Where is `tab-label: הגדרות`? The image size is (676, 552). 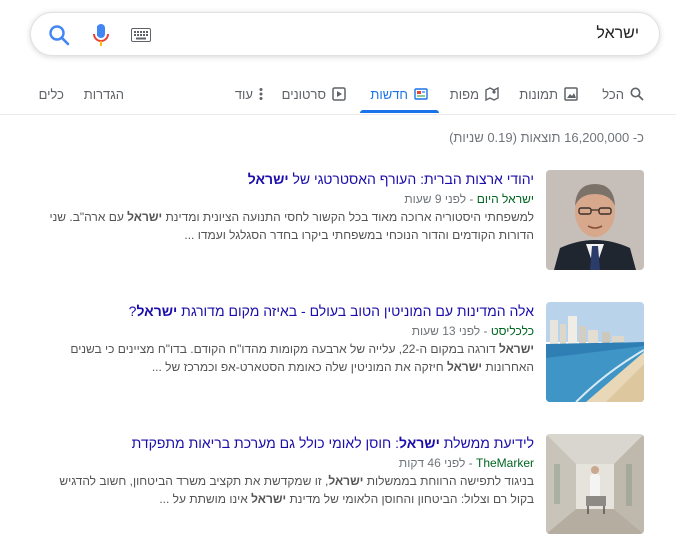
tab-label: הגדרות is located at coordinates (103, 94).